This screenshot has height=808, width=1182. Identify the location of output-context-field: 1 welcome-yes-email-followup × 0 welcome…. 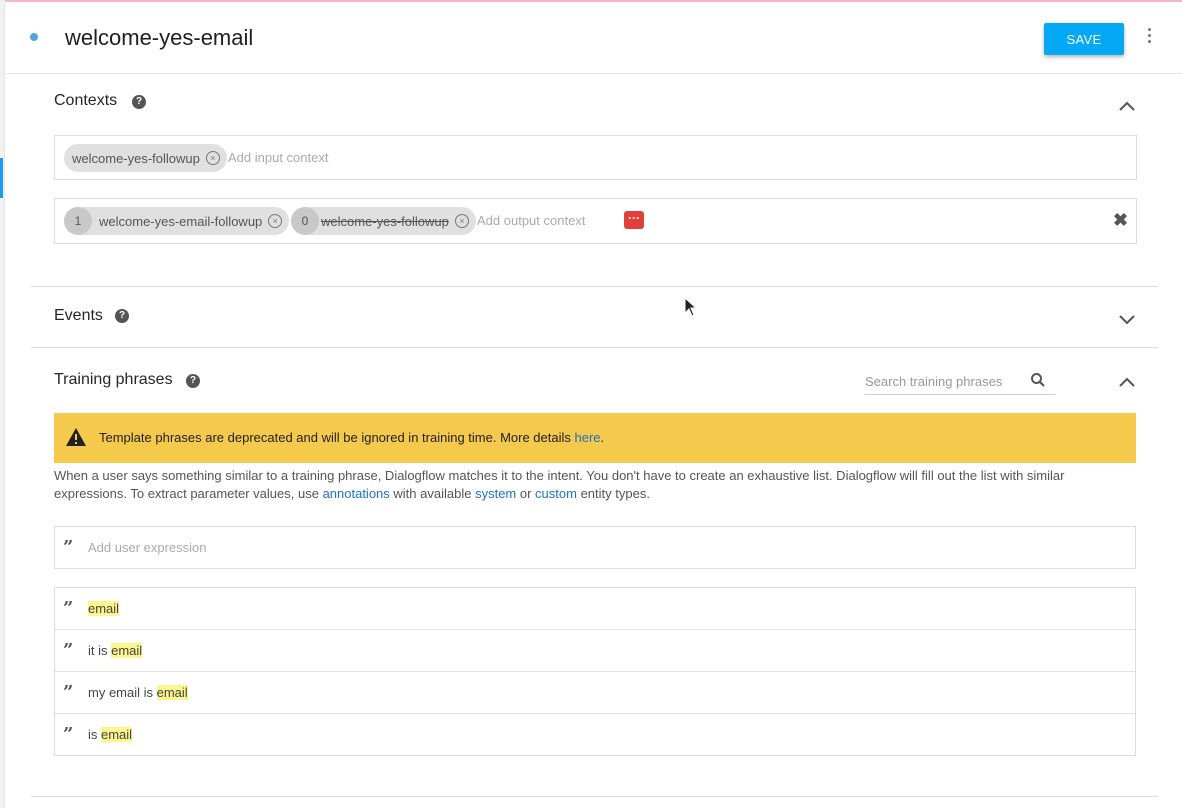
(595, 221).